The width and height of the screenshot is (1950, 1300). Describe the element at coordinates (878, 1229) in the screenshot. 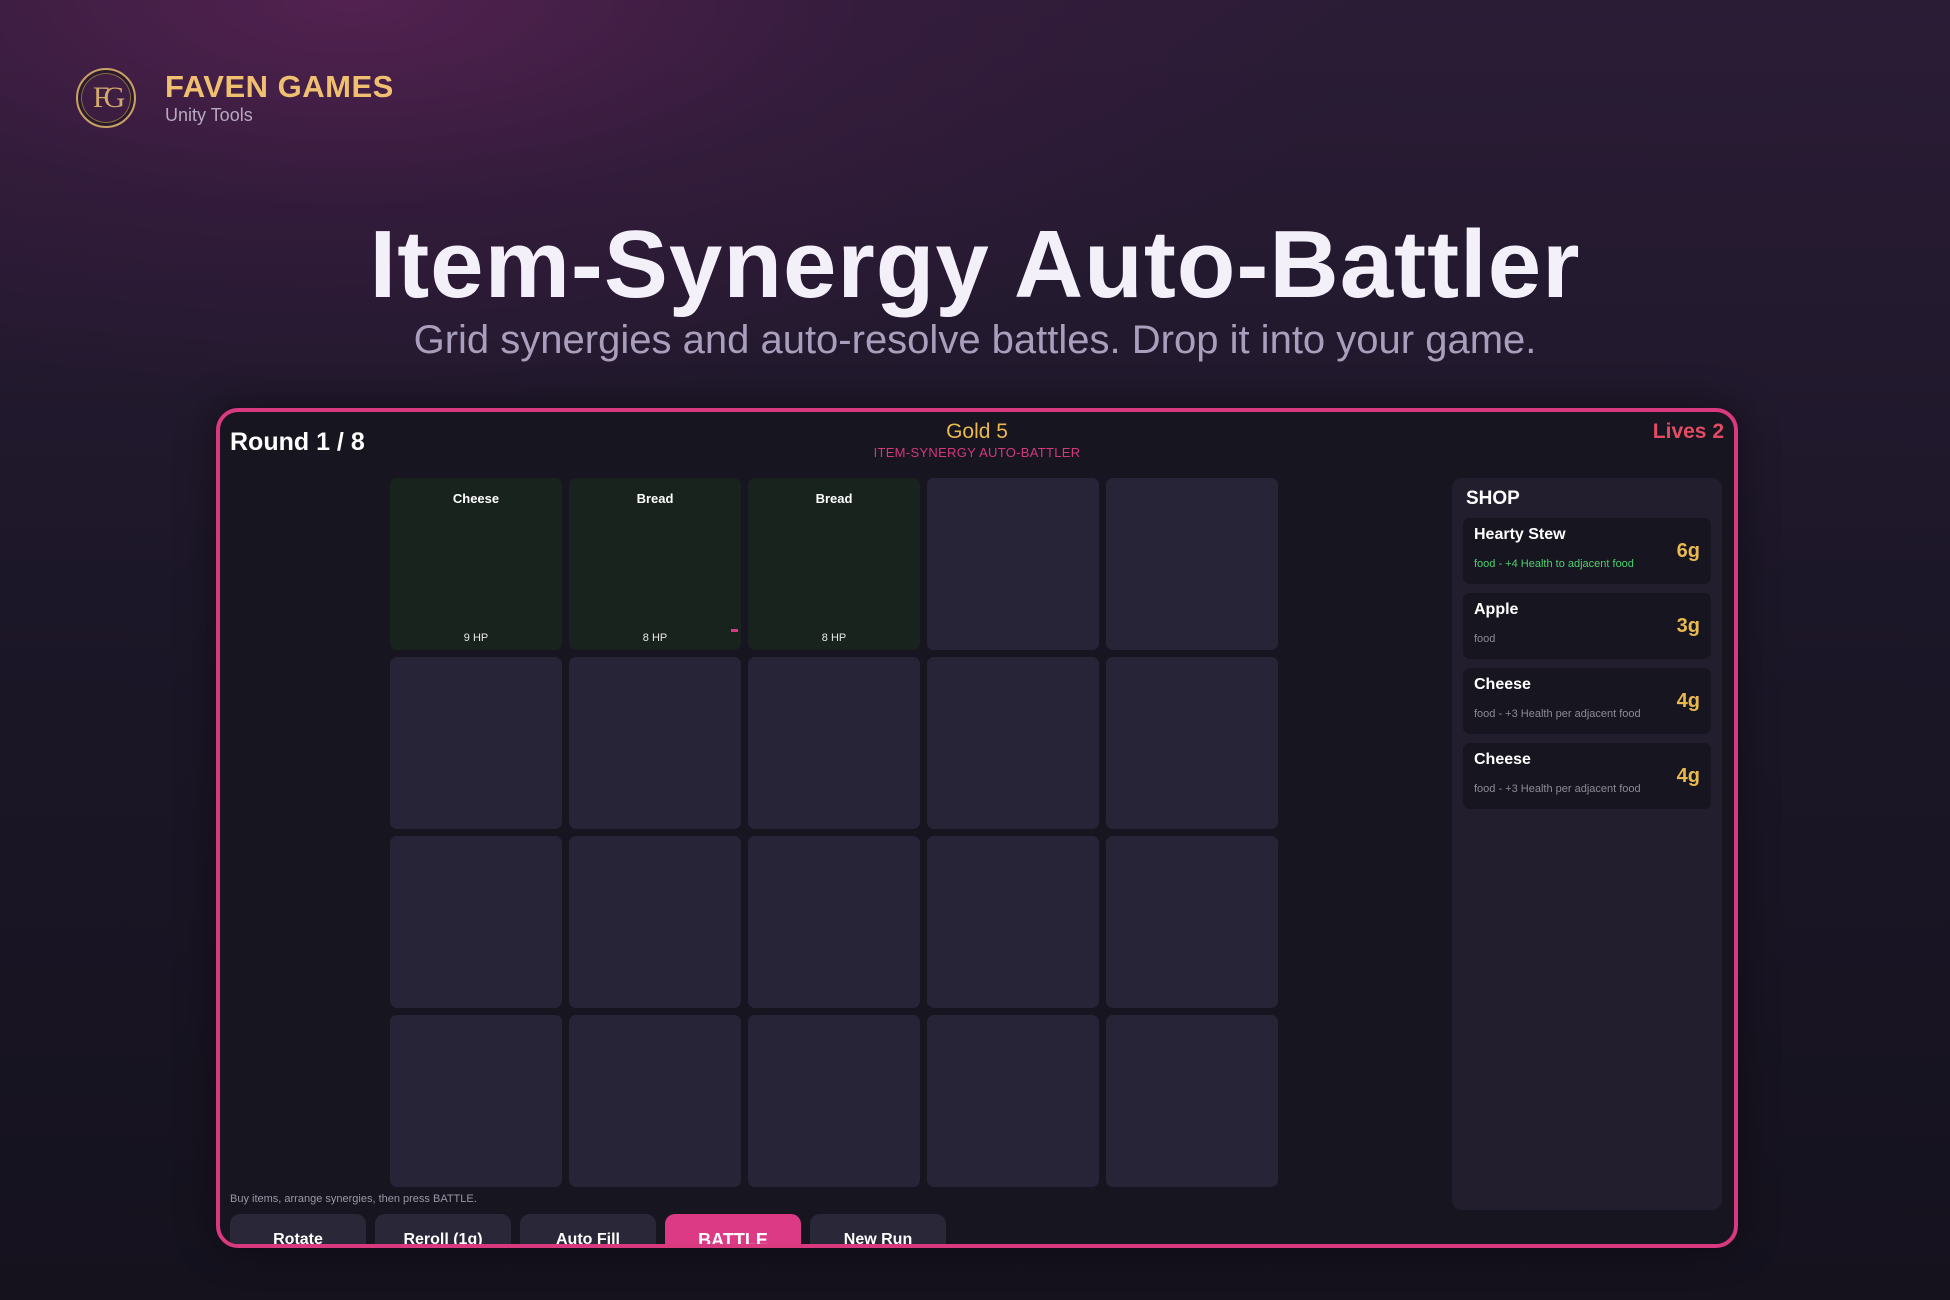

I see `new-run-button: New Run` at that location.